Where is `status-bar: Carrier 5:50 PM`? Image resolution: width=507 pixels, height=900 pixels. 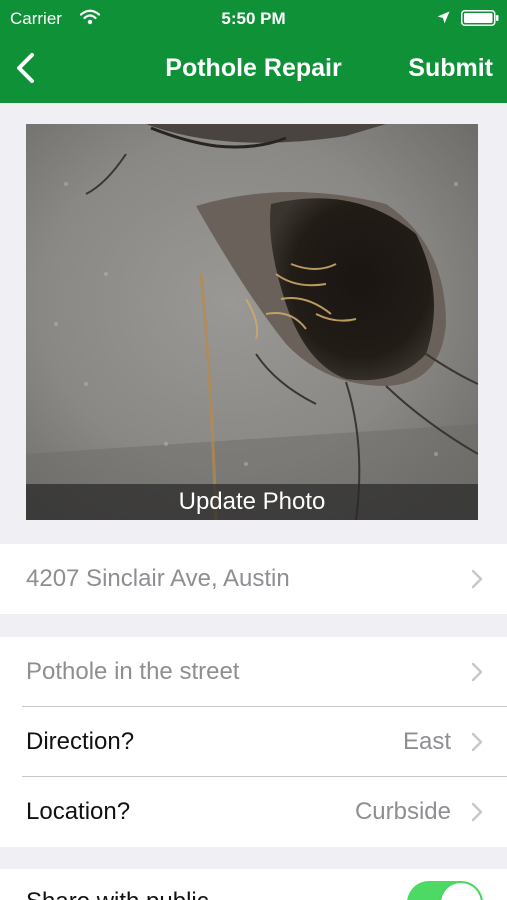
status-bar: Carrier 5:50 PM is located at coordinates (253, 18).